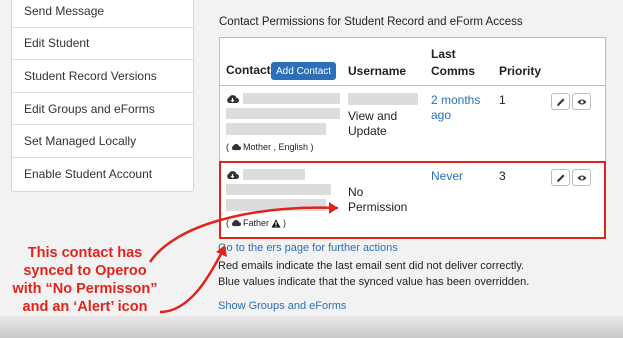 Image resolution: width=623 pixels, height=338 pixels. What do you see at coordinates (282, 306) in the screenshot?
I see `show-groups-eforms-link: Show Groups and eForms` at bounding box center [282, 306].